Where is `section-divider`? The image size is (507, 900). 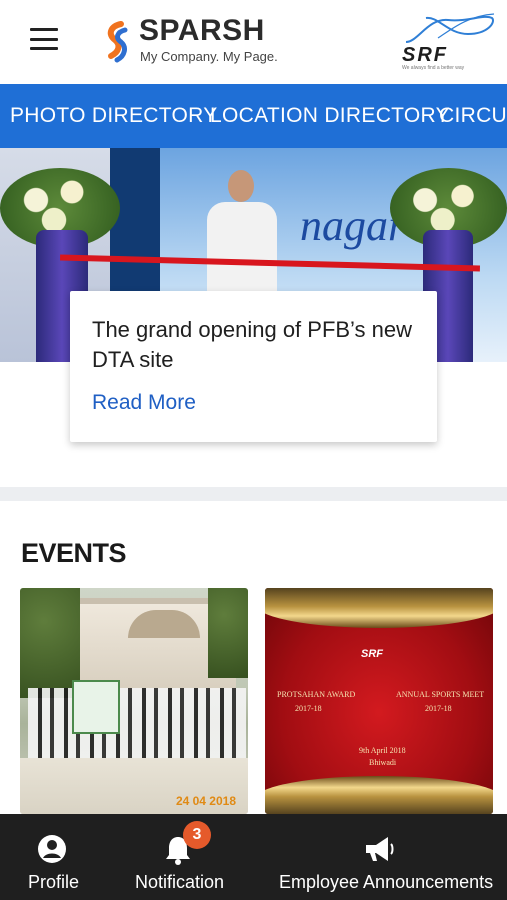
section-divider is located at coordinates (253, 494).